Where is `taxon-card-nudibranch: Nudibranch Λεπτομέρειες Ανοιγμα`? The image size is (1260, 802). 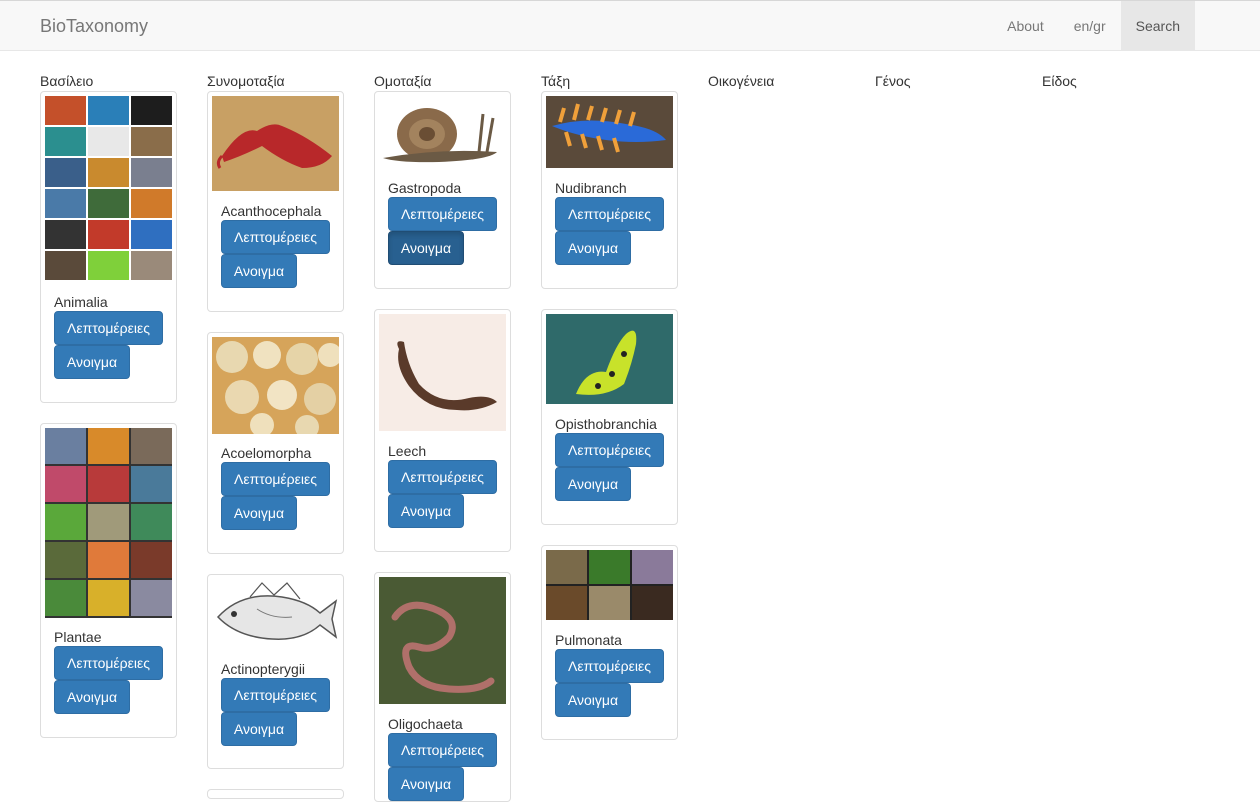 taxon-card-nudibranch: Nudibranch Λεπτομέρειες Ανοιγμα is located at coordinates (609, 190).